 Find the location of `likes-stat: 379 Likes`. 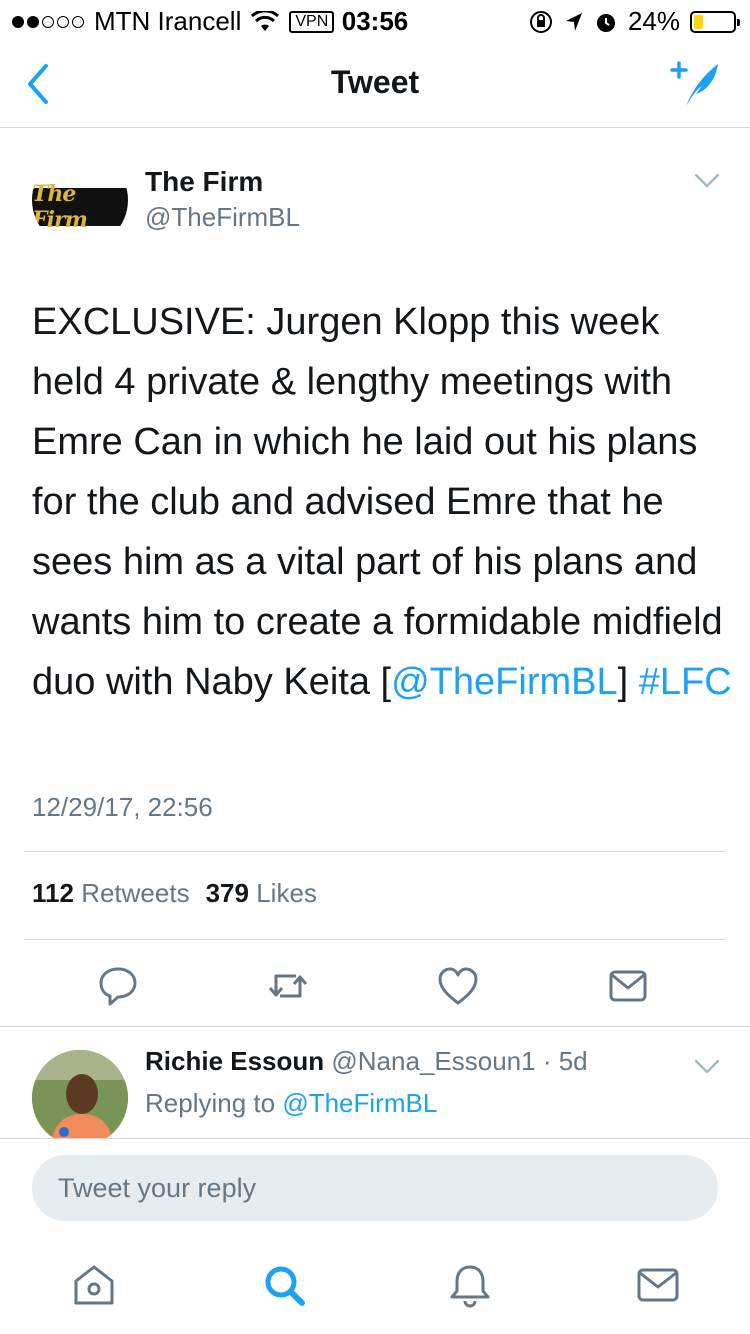

likes-stat: 379 Likes is located at coordinates (261, 893).